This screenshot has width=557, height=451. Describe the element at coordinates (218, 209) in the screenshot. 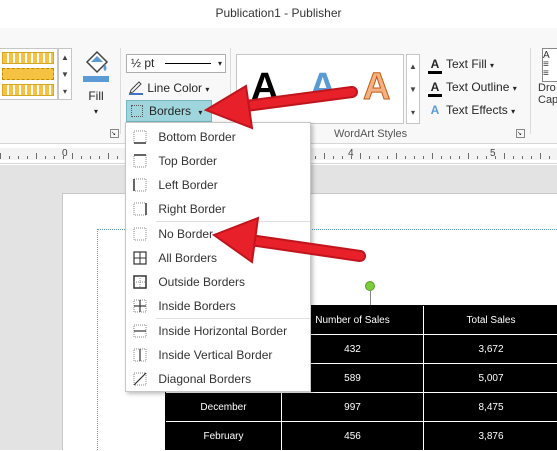

I see `menu-item-right-border: Right Border` at that location.